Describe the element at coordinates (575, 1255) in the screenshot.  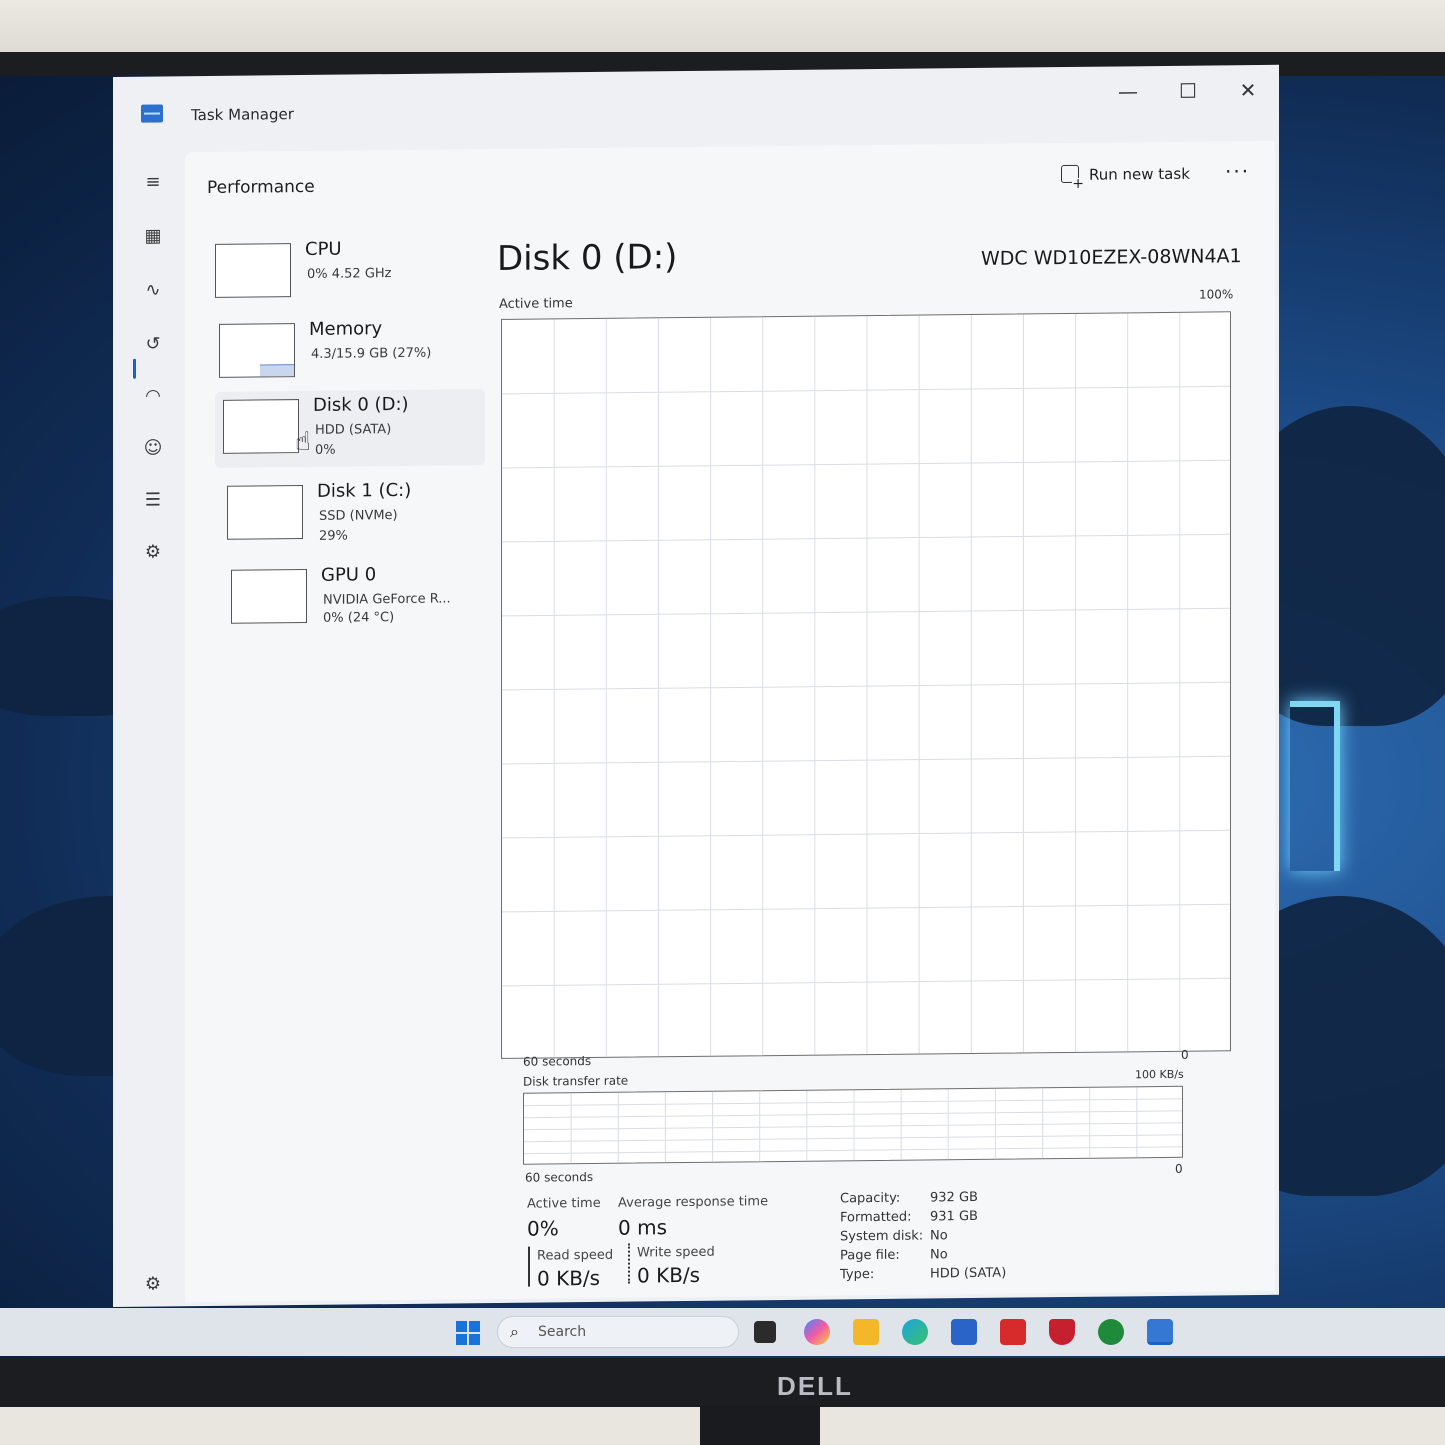
I see `read-speed-label: Read speed` at that location.